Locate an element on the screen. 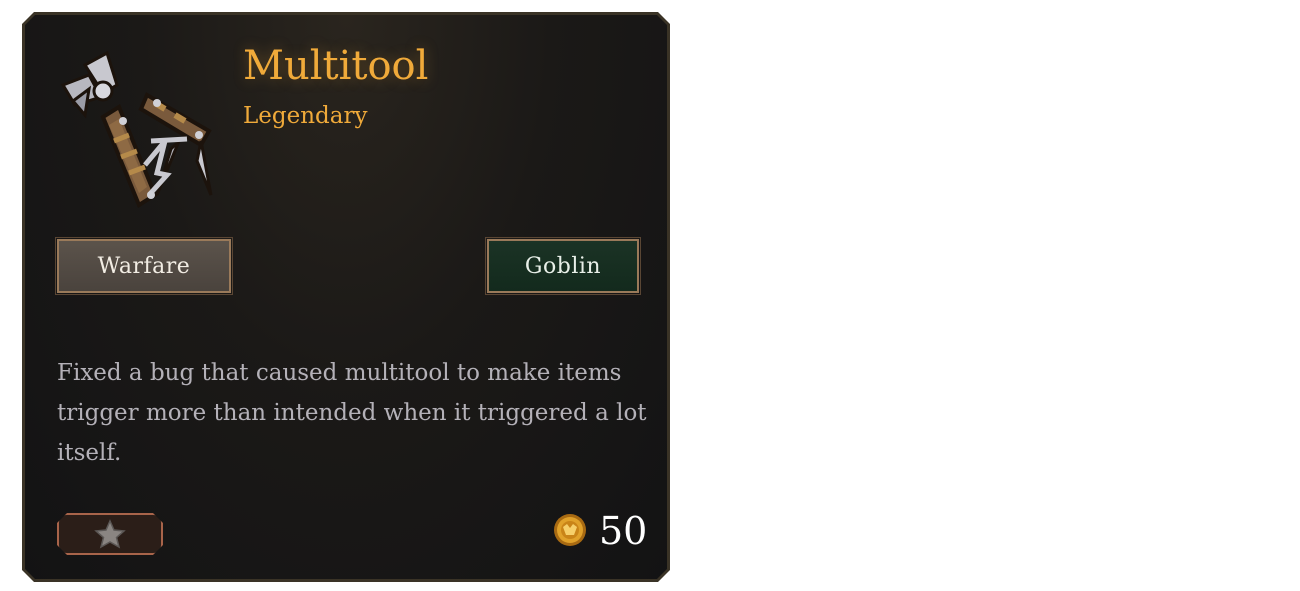  star-icon is located at coordinates (110, 534).